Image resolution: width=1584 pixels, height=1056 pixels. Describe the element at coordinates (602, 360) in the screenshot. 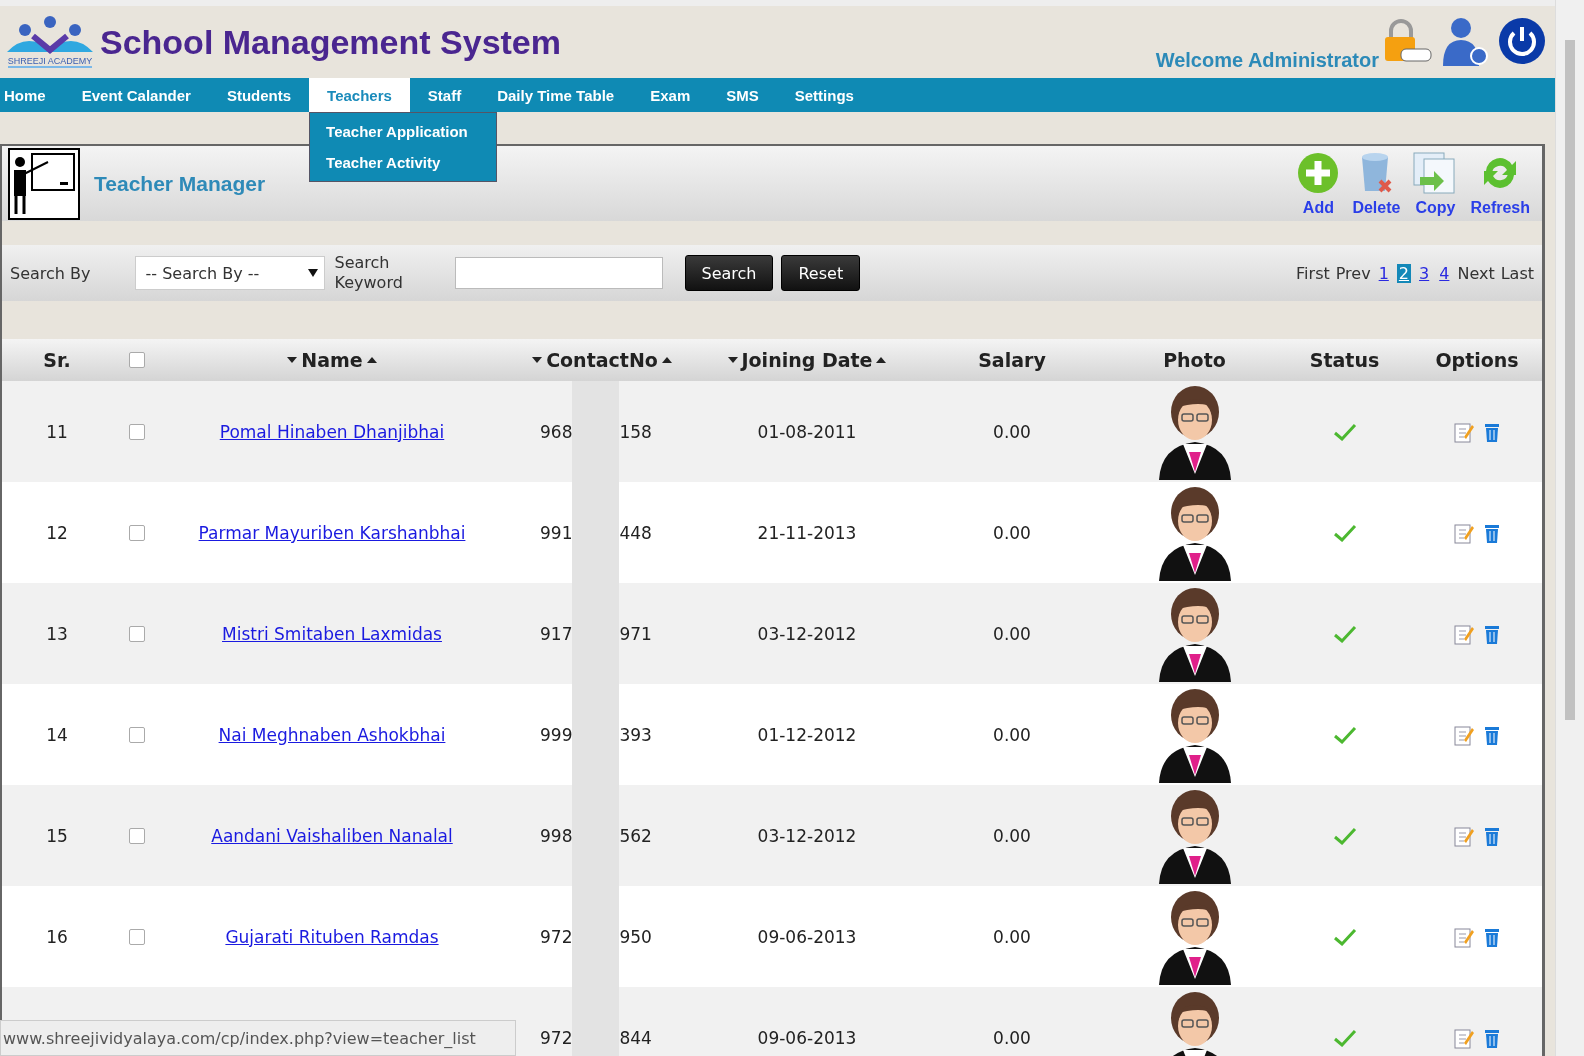

I see `column-header: ContactNo` at that location.